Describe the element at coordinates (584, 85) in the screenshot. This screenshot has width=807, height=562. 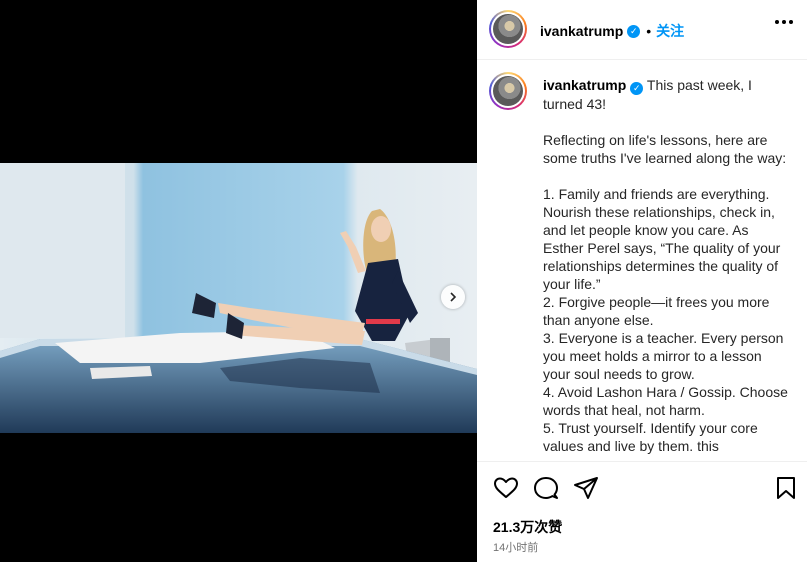
I see `caption-username-link: ivankatrump` at that location.